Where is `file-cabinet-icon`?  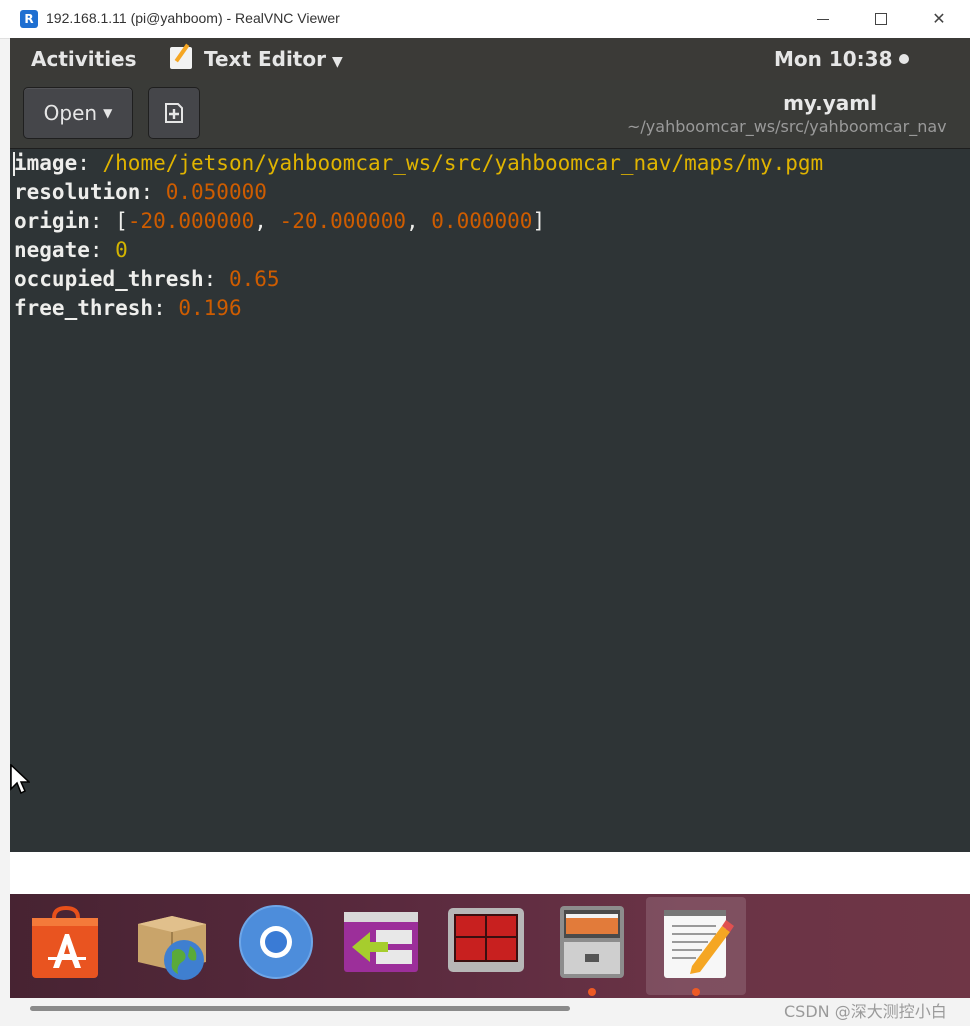
file-cabinet-icon is located at coordinates (592, 942).